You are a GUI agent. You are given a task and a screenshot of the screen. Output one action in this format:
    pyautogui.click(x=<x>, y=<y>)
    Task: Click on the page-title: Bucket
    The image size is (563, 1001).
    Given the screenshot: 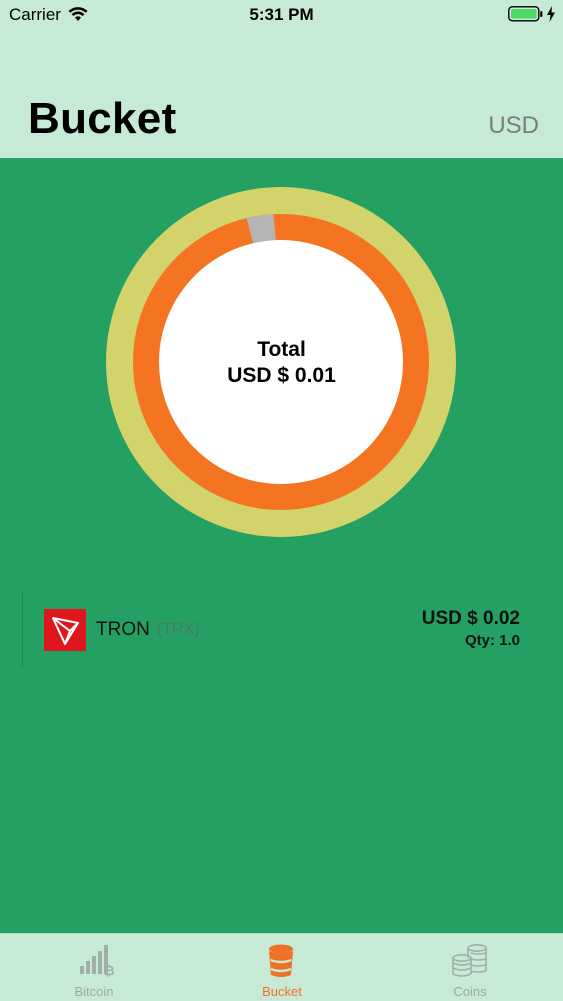 What is the action you would take?
    pyautogui.click(x=102, y=118)
    